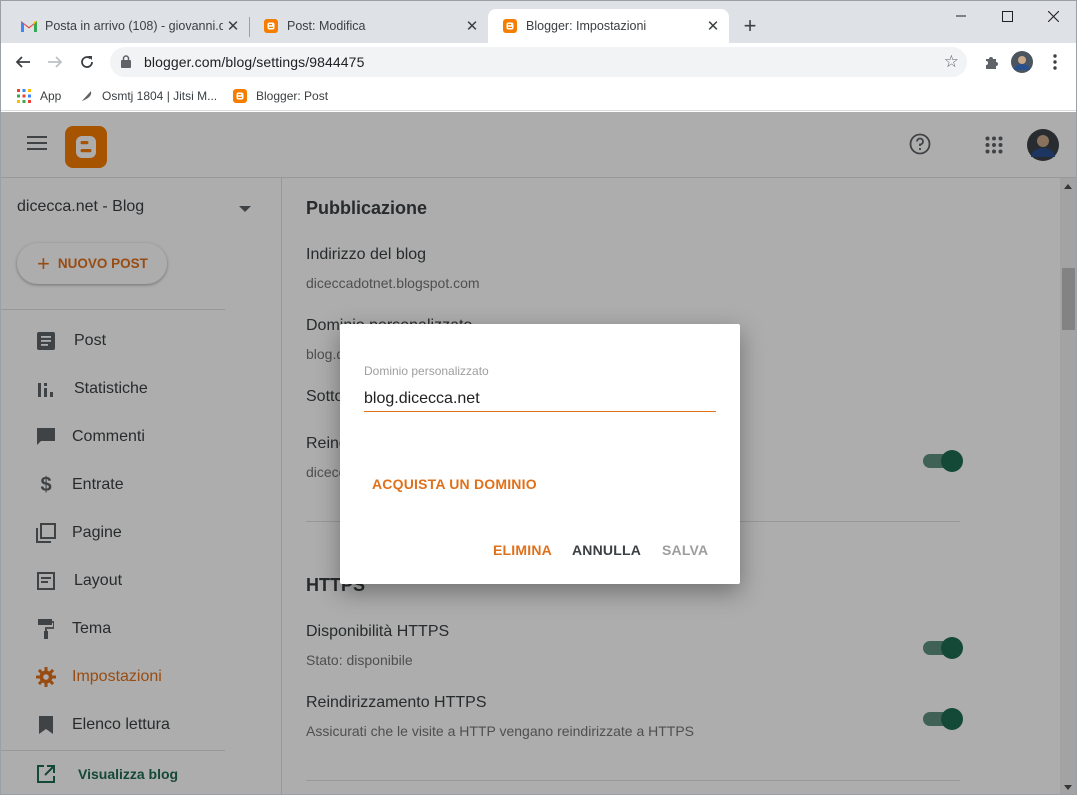 The width and height of the screenshot is (1077, 795). I want to click on delete-button: ELIMINA, so click(522, 550).